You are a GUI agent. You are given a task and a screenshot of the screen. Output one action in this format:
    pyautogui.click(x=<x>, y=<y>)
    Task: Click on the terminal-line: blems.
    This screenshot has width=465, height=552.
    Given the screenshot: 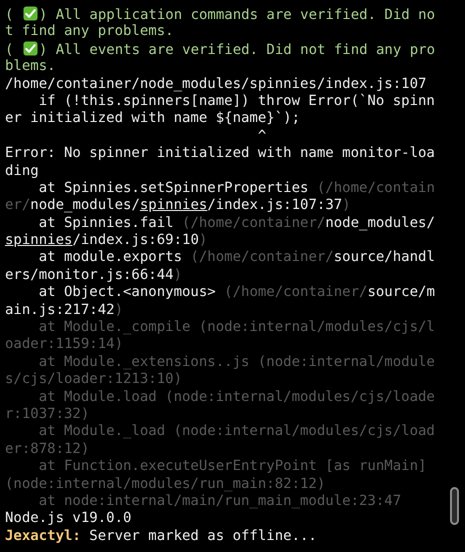 What is the action you would take?
    pyautogui.click(x=30, y=66)
    